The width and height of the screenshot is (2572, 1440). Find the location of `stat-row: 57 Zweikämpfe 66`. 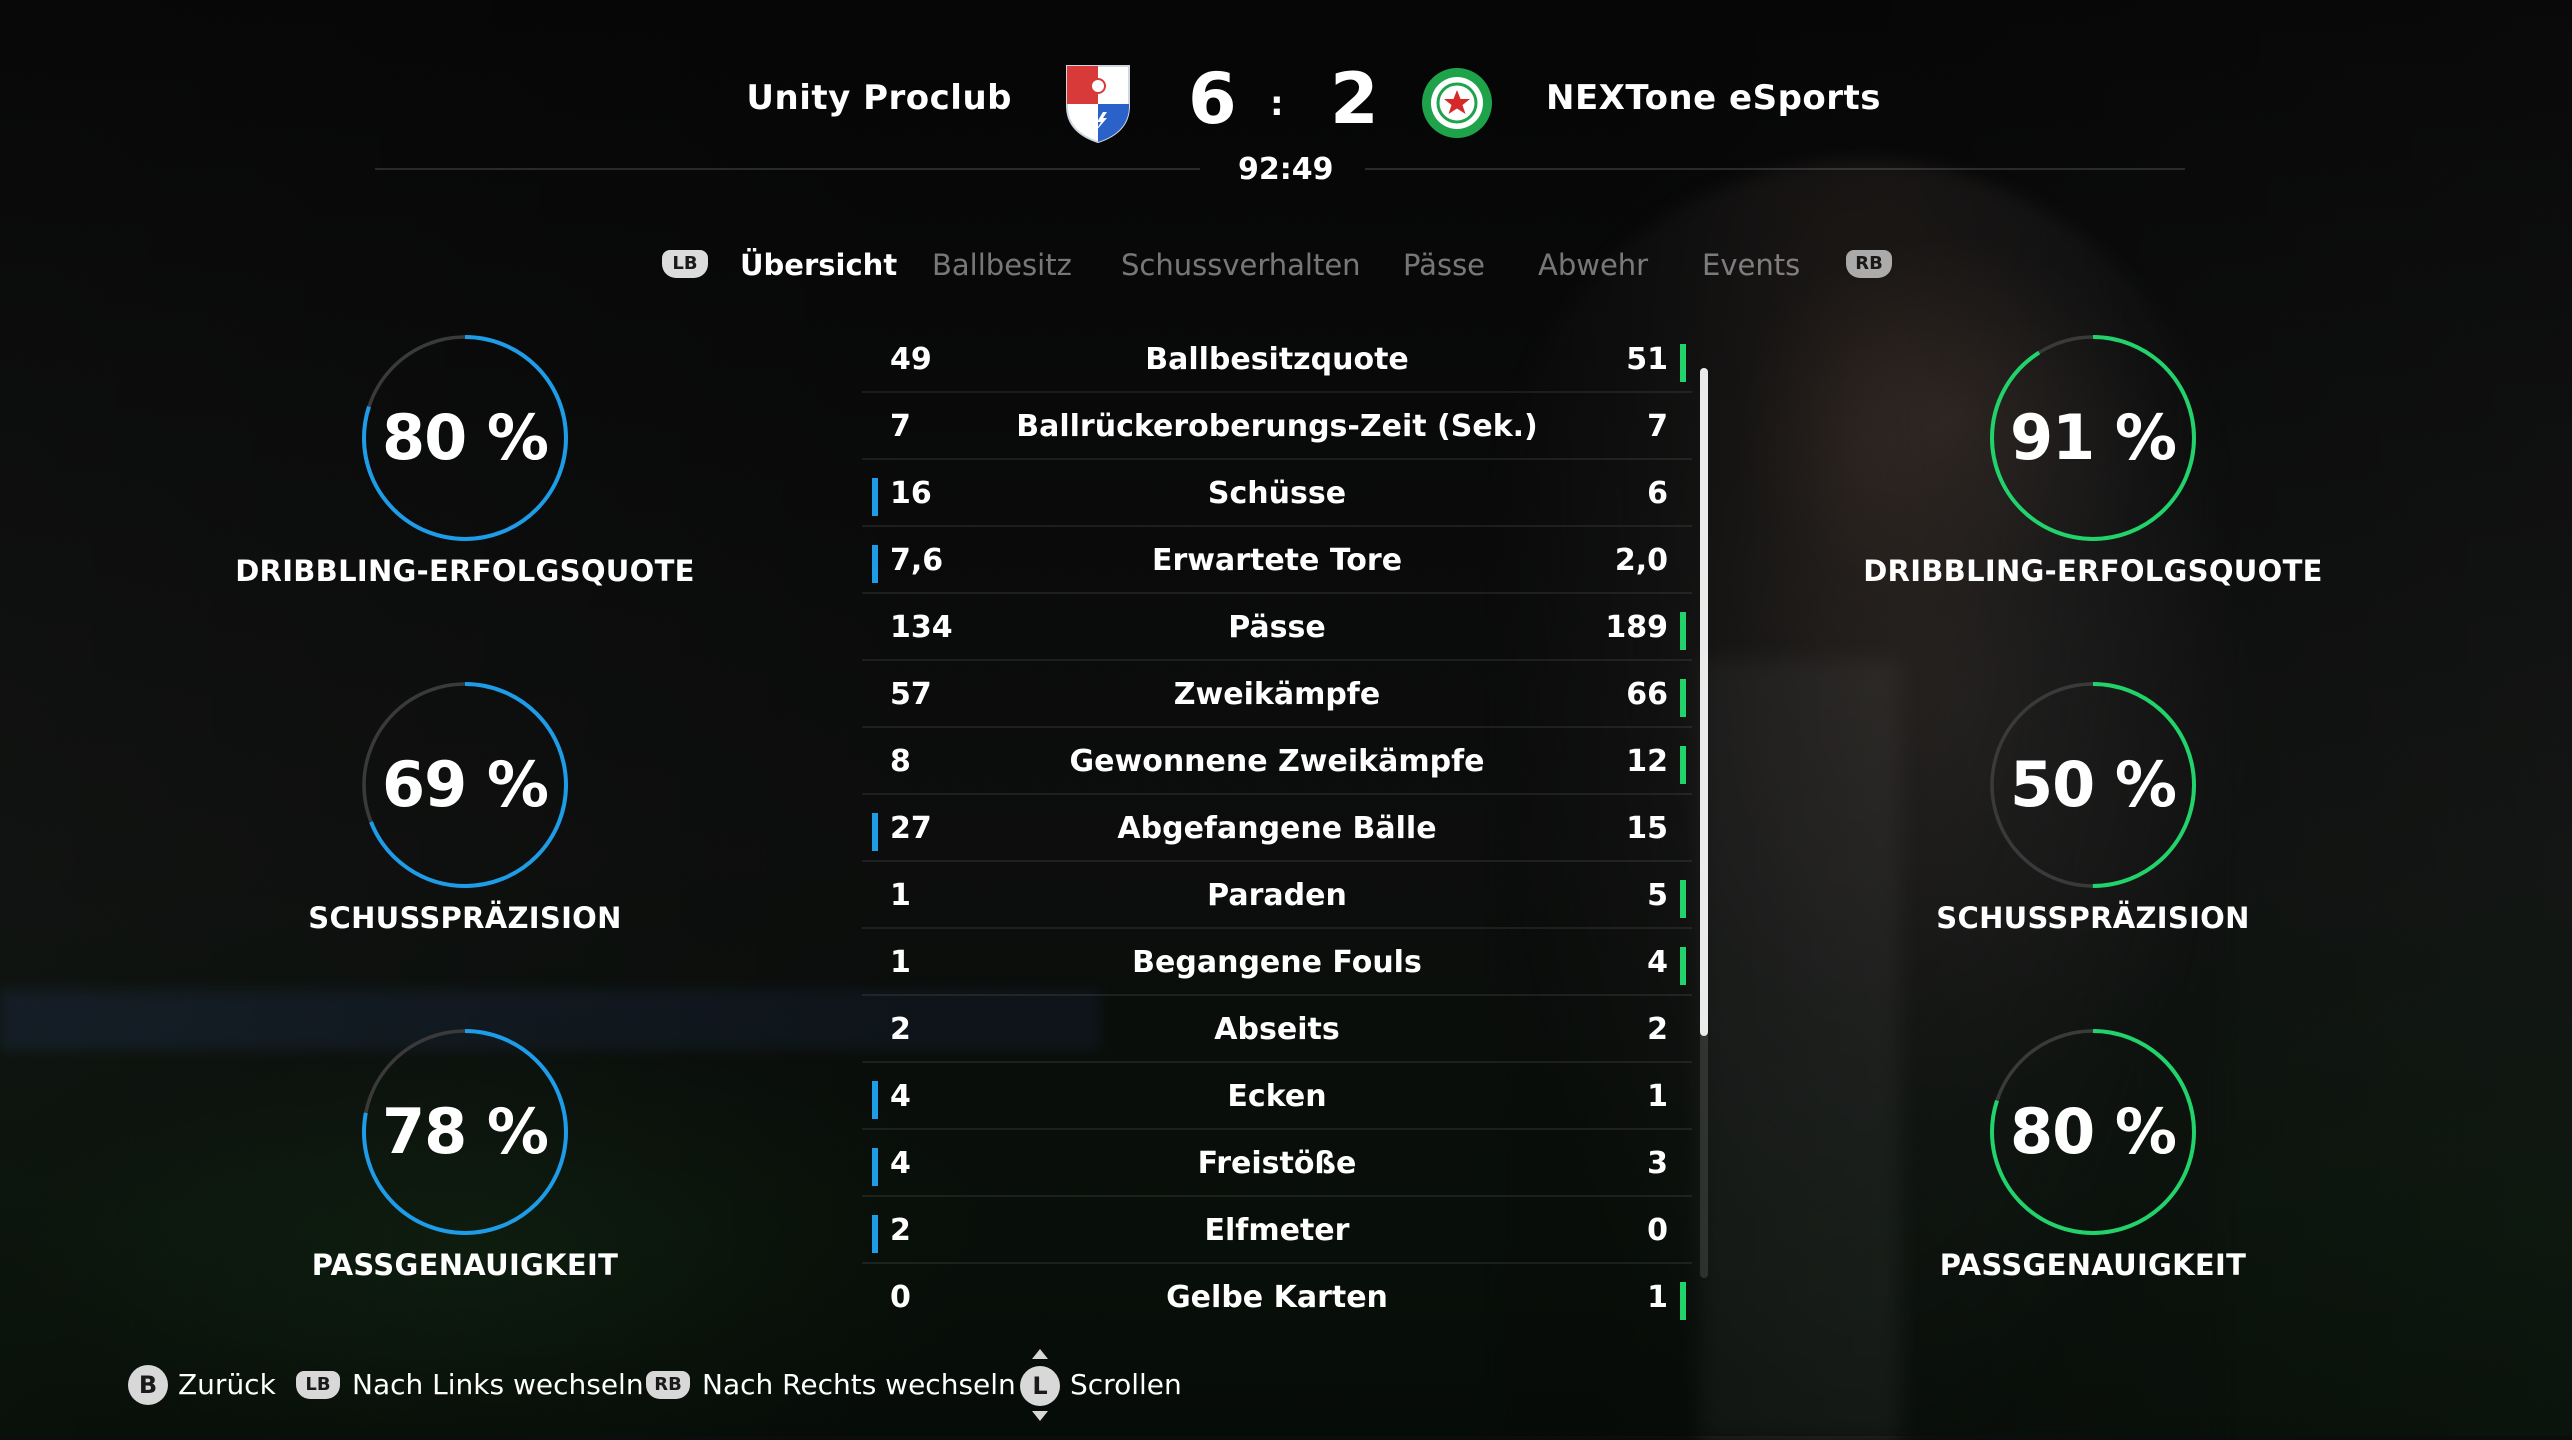

stat-row: 57 Zweikämpfe 66 is located at coordinates (1277, 694).